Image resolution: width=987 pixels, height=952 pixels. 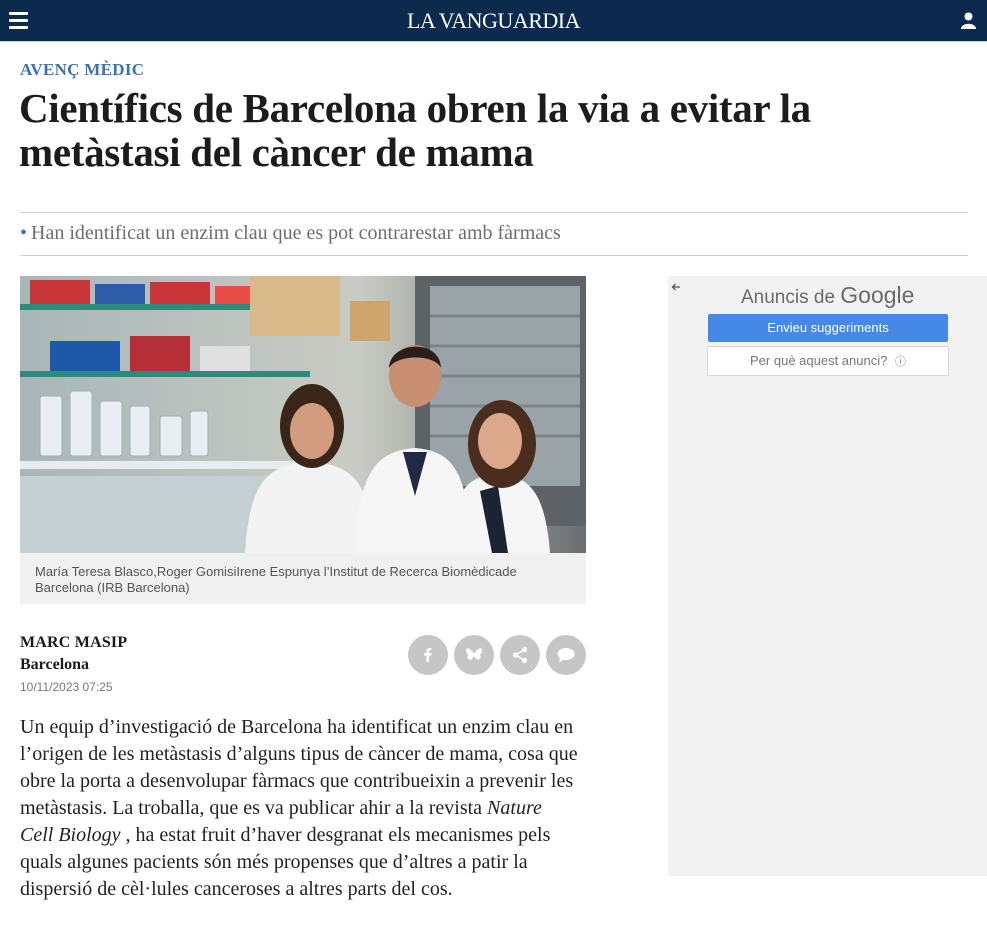 I want to click on ad-title-prefix: Anuncis de, so click(x=788, y=297).